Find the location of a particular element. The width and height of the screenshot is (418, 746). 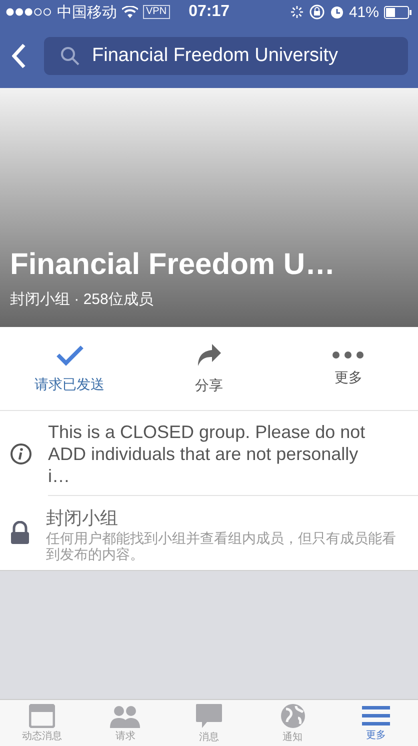

rotation-lock-icon is located at coordinates (316, 12).